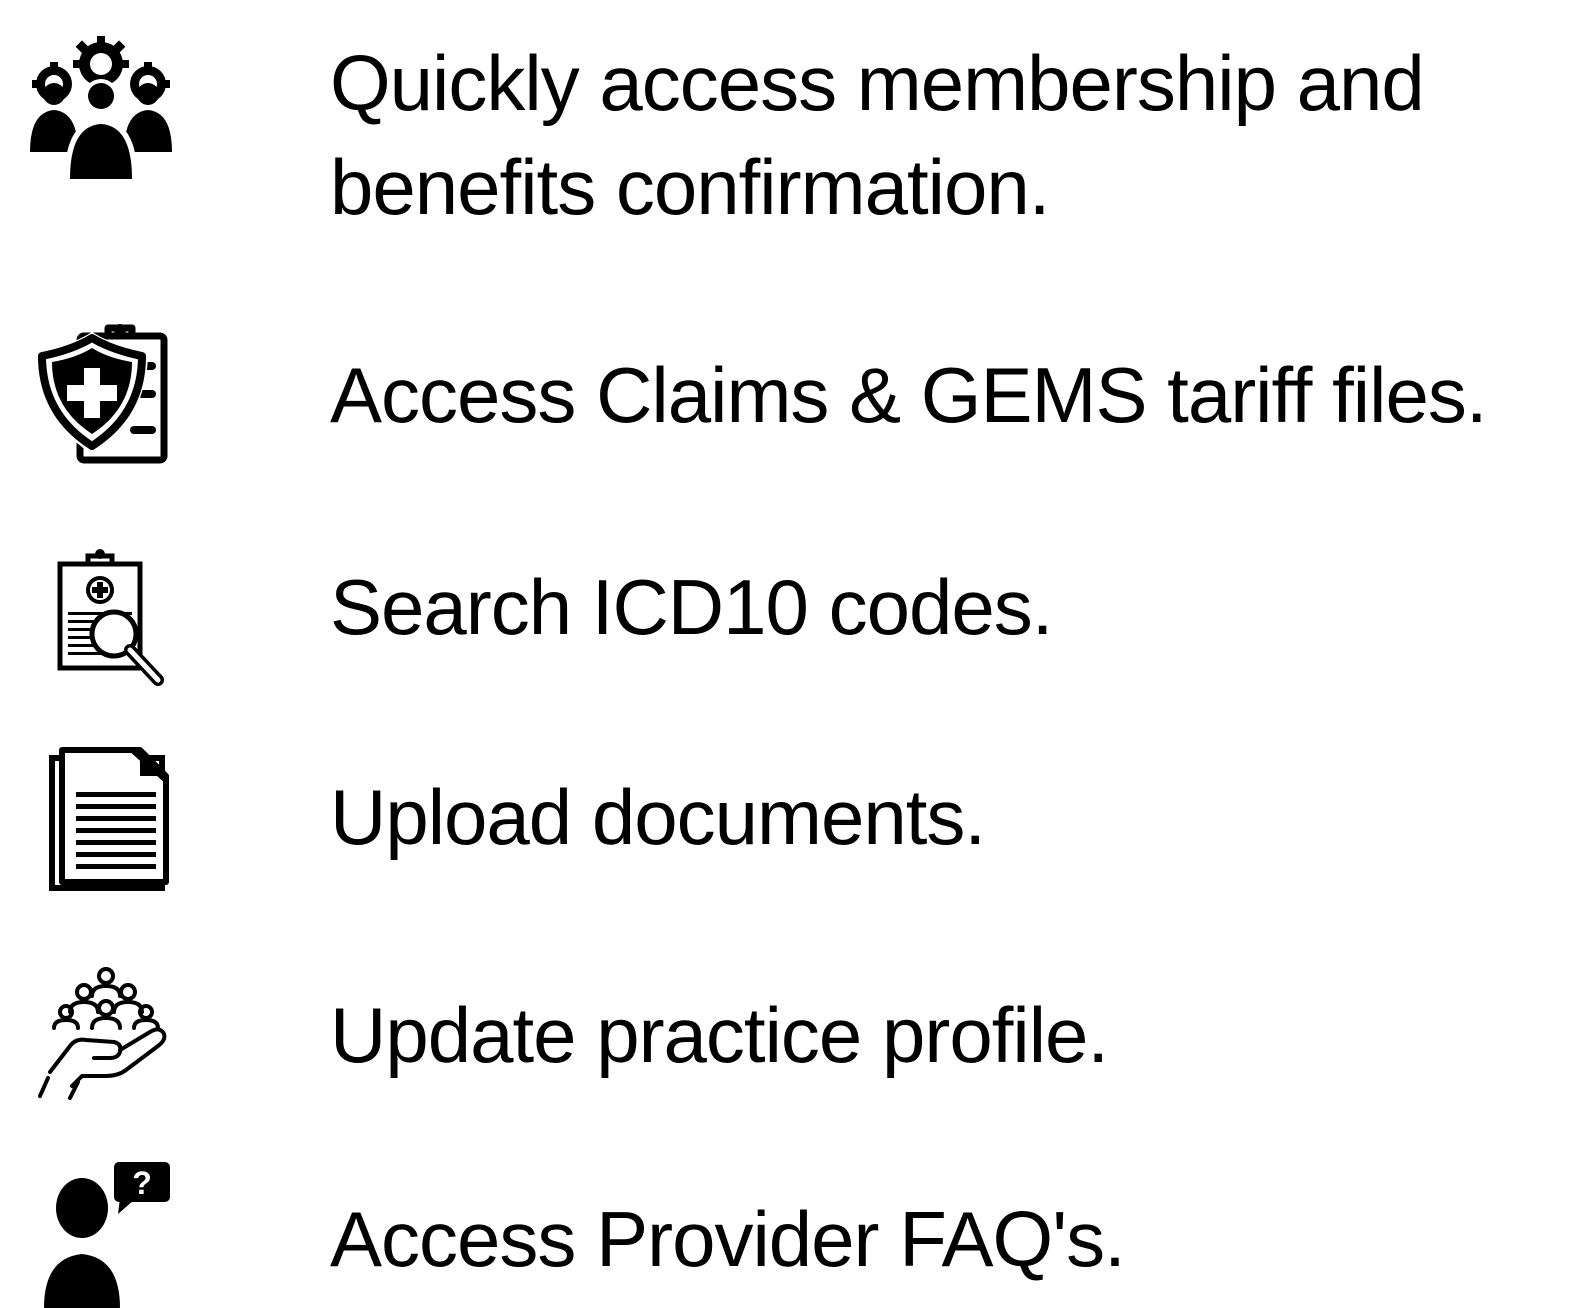 The width and height of the screenshot is (1584, 1308). Describe the element at coordinates (105, 819) in the screenshot. I see `documents-icon` at that location.